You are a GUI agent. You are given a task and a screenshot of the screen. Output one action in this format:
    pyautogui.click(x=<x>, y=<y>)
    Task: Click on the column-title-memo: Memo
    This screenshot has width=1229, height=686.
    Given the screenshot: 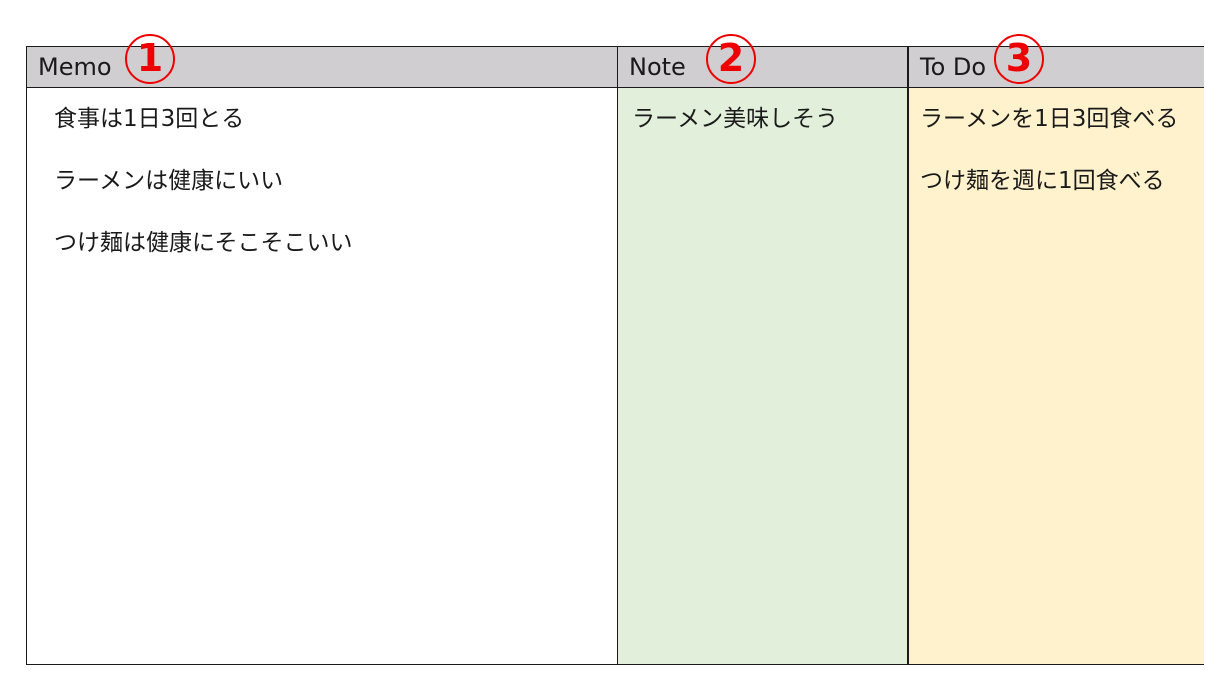 What is the action you would take?
    pyautogui.click(x=75, y=67)
    